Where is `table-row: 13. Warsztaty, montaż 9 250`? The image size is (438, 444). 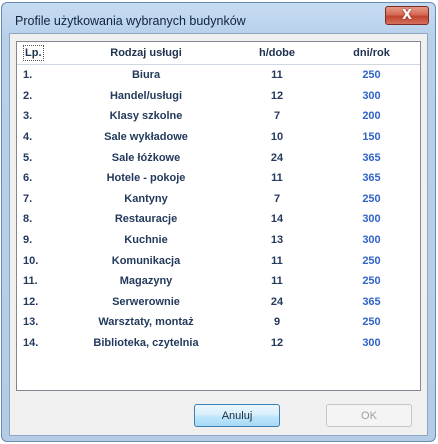
table-row: 13. Warsztaty, montaż 9 250 is located at coordinates (218, 322).